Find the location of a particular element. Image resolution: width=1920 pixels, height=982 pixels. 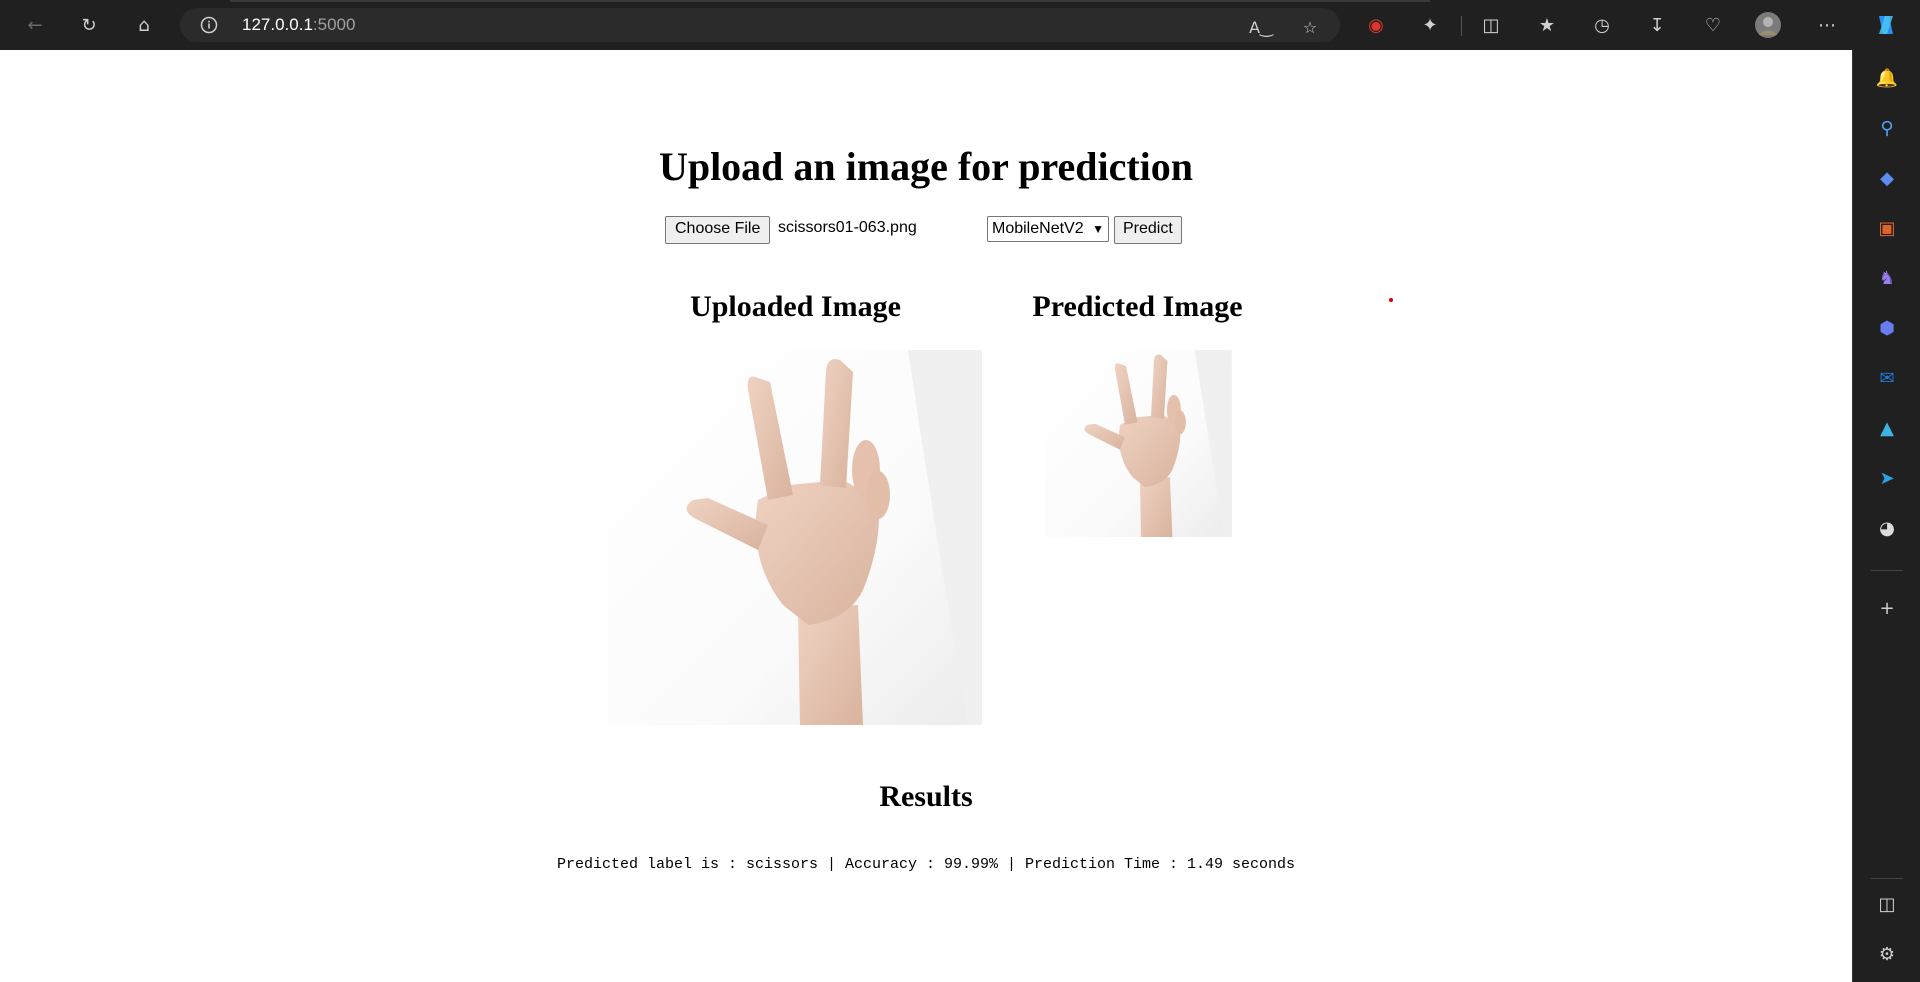

sidebar-divider-bottom is located at coordinates (1887, 878).